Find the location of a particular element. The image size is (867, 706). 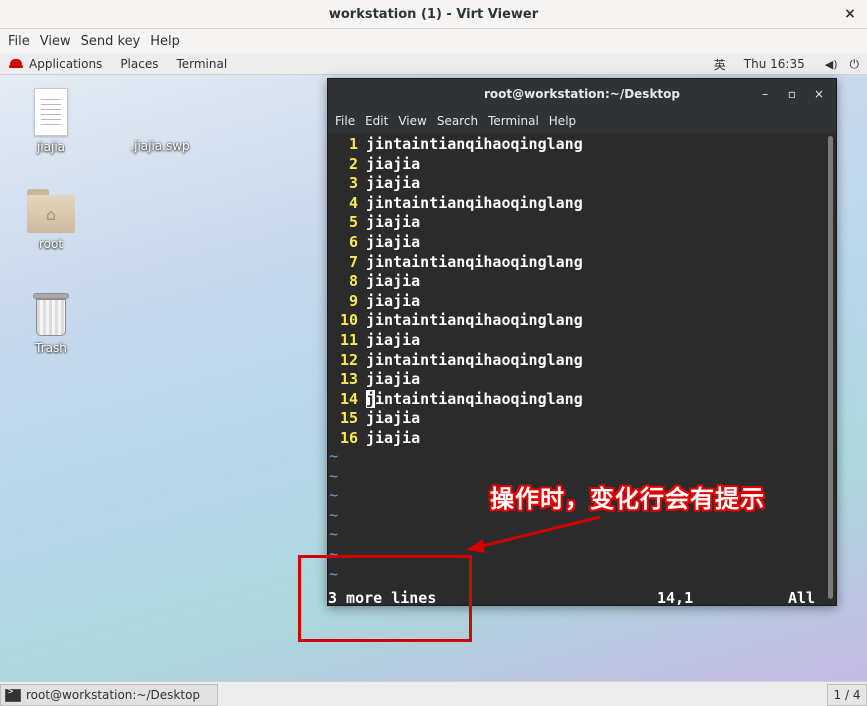

desktop-icon-swp: .jiajia.swp is located at coordinates (160, 144).